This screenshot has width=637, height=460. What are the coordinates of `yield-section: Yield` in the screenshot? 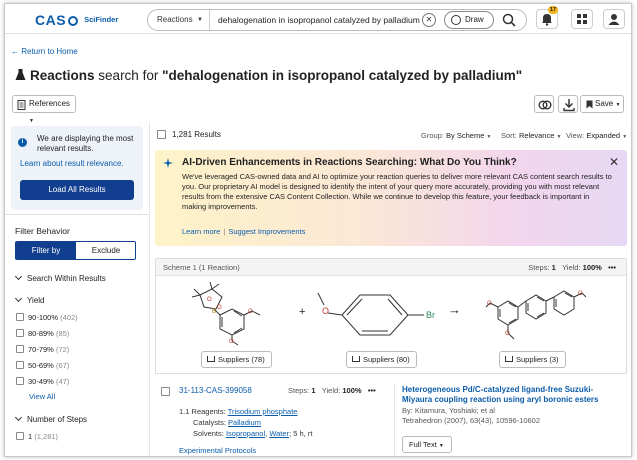 It's located at (29, 299).